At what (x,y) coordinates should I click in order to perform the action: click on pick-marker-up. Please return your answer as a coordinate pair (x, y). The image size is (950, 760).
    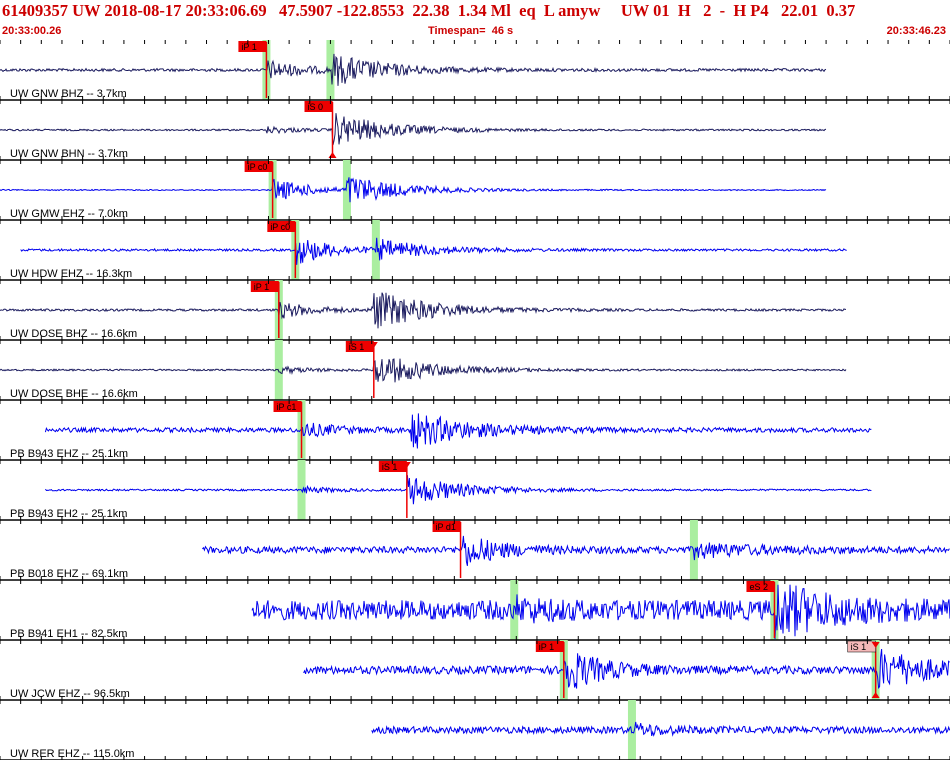
    Looking at the image, I should click on (332, 155).